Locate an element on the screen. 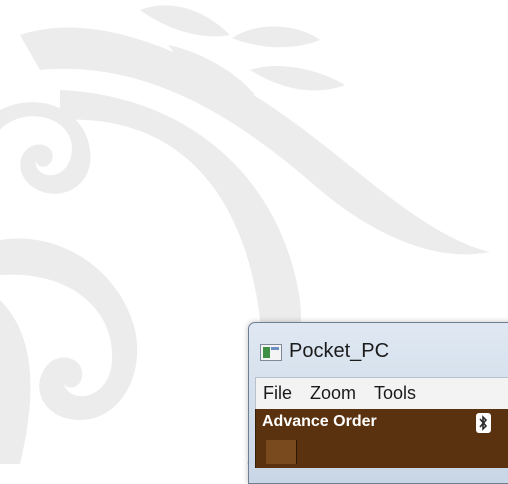  window-titlebar: Pocket_PC is located at coordinates (378, 350).